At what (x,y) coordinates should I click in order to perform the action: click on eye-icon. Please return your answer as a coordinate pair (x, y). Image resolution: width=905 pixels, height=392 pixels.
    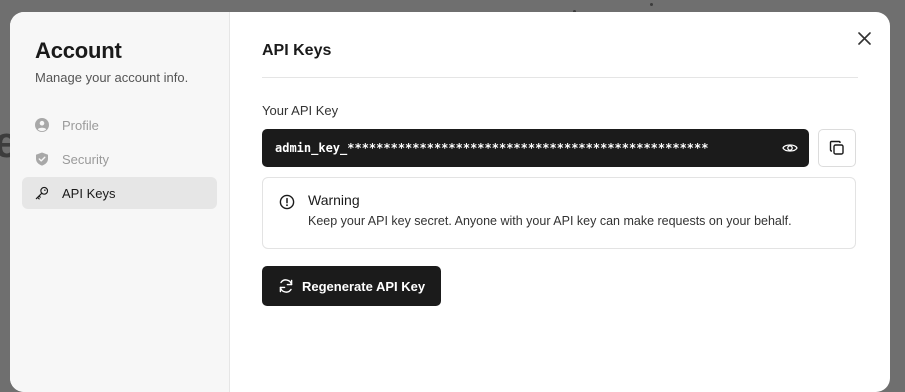
    Looking at the image, I should click on (790, 148).